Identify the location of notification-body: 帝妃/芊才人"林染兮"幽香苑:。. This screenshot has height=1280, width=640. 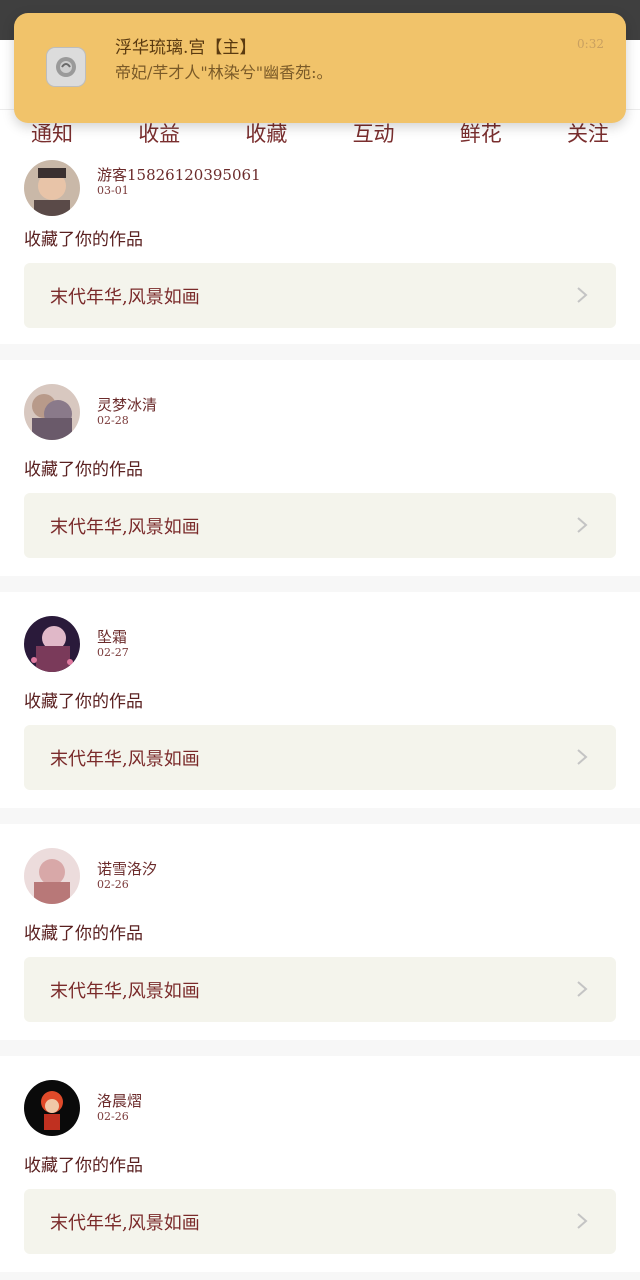
(224, 72).